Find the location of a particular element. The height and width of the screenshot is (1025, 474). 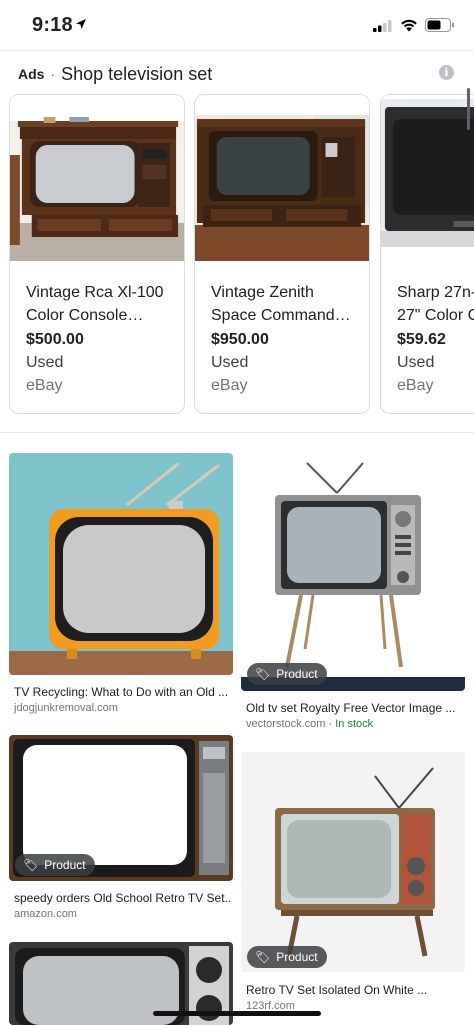

ads-title: Shop television set is located at coordinates (137, 73).